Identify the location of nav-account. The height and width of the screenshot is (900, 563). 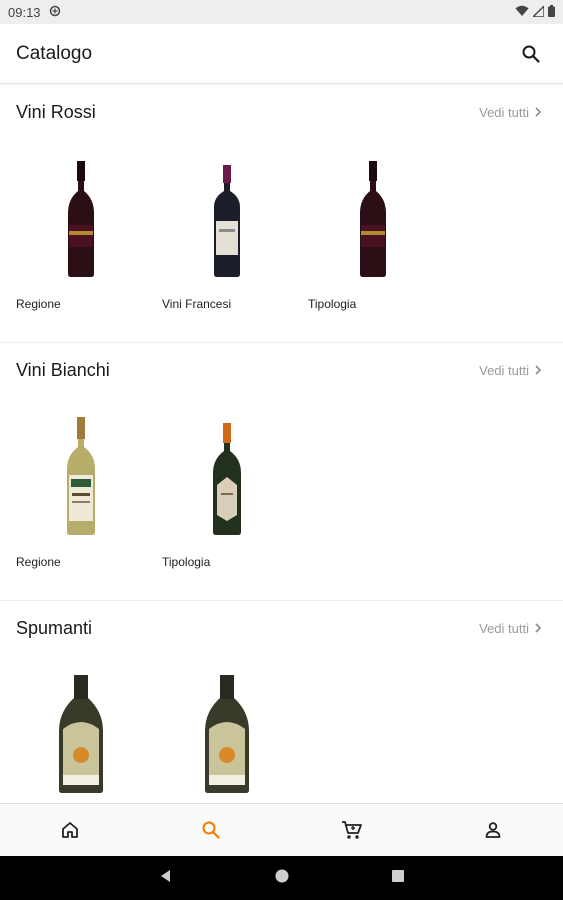
(492, 830).